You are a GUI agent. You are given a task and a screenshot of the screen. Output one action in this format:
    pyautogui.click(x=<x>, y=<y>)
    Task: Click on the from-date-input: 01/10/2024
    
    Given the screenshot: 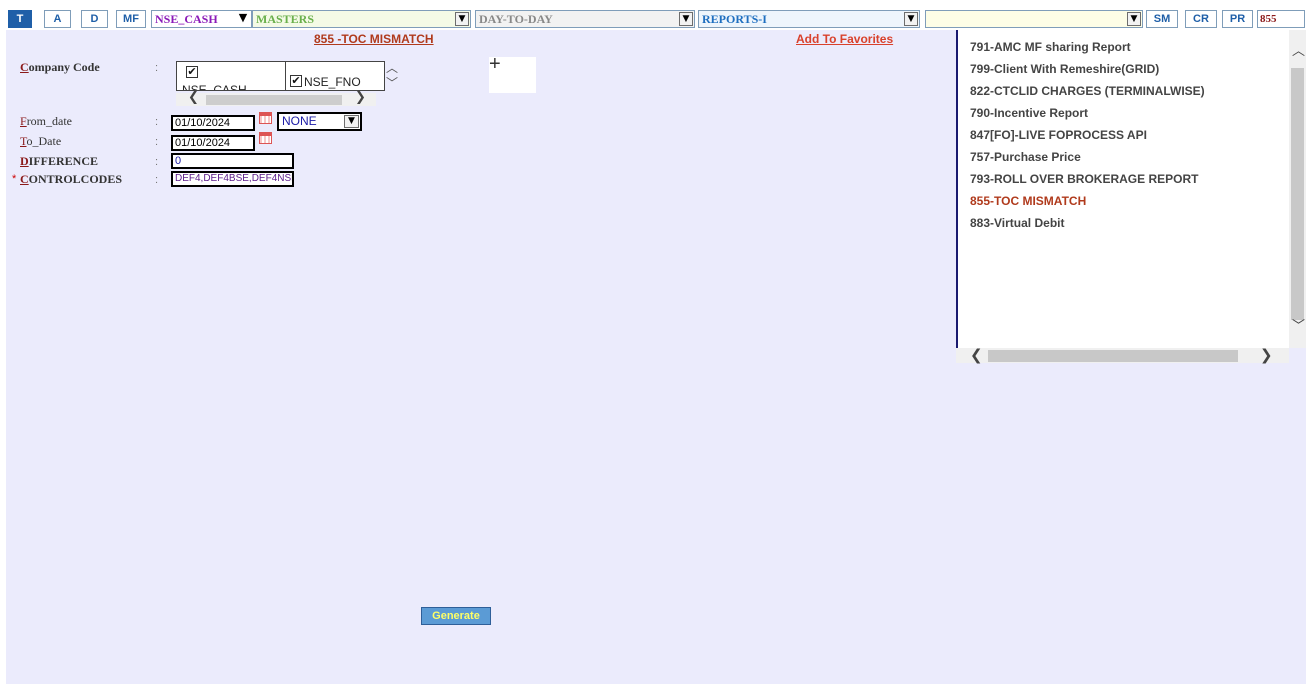 What is the action you would take?
    pyautogui.click(x=213, y=123)
    